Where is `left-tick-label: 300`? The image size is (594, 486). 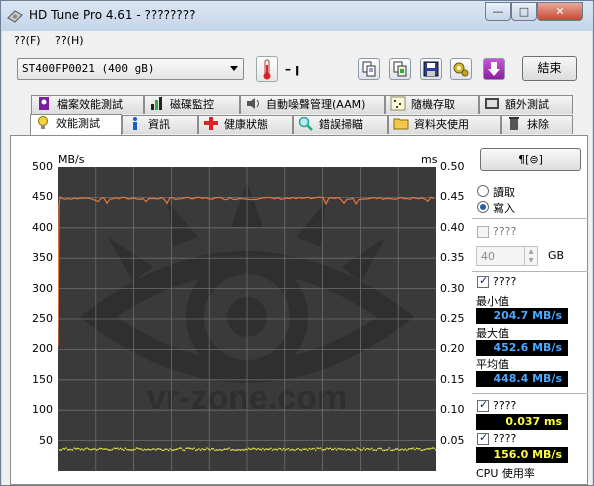 left-tick-label: 300 is located at coordinates (42, 288).